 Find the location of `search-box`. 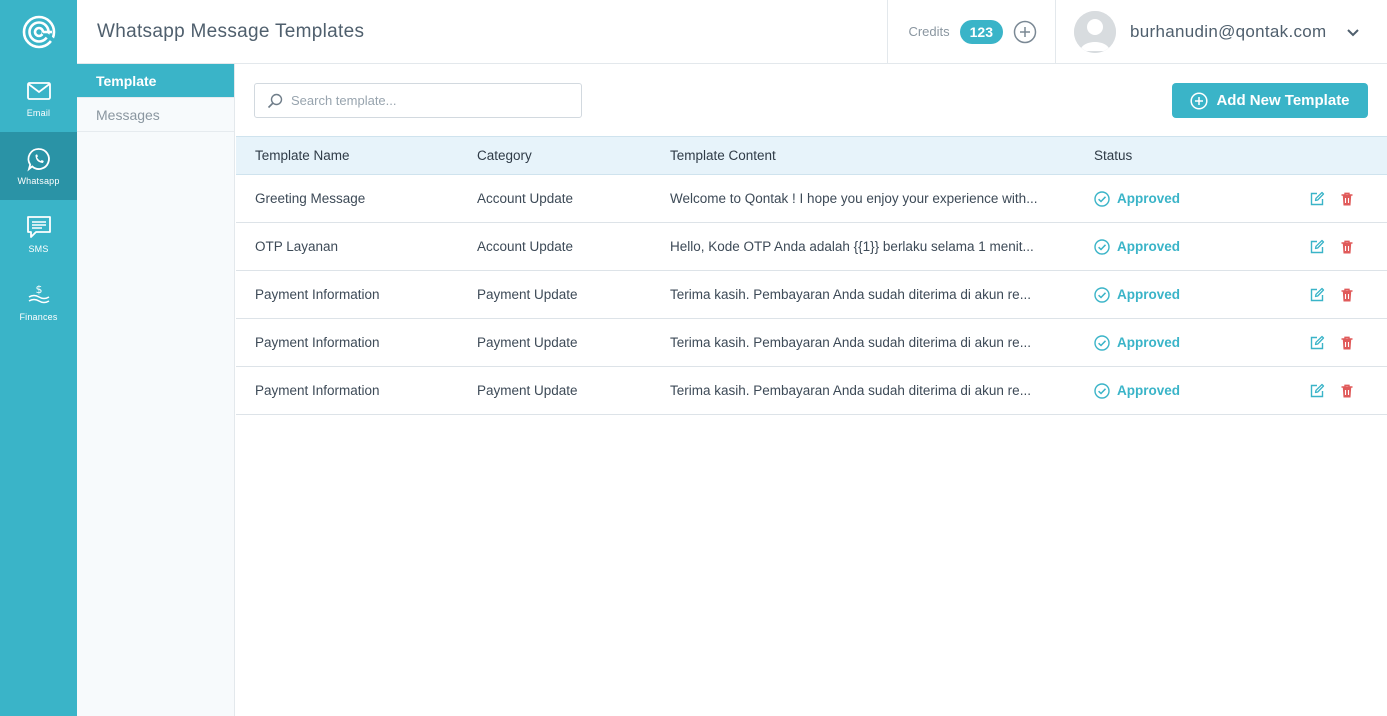

search-box is located at coordinates (418, 100).